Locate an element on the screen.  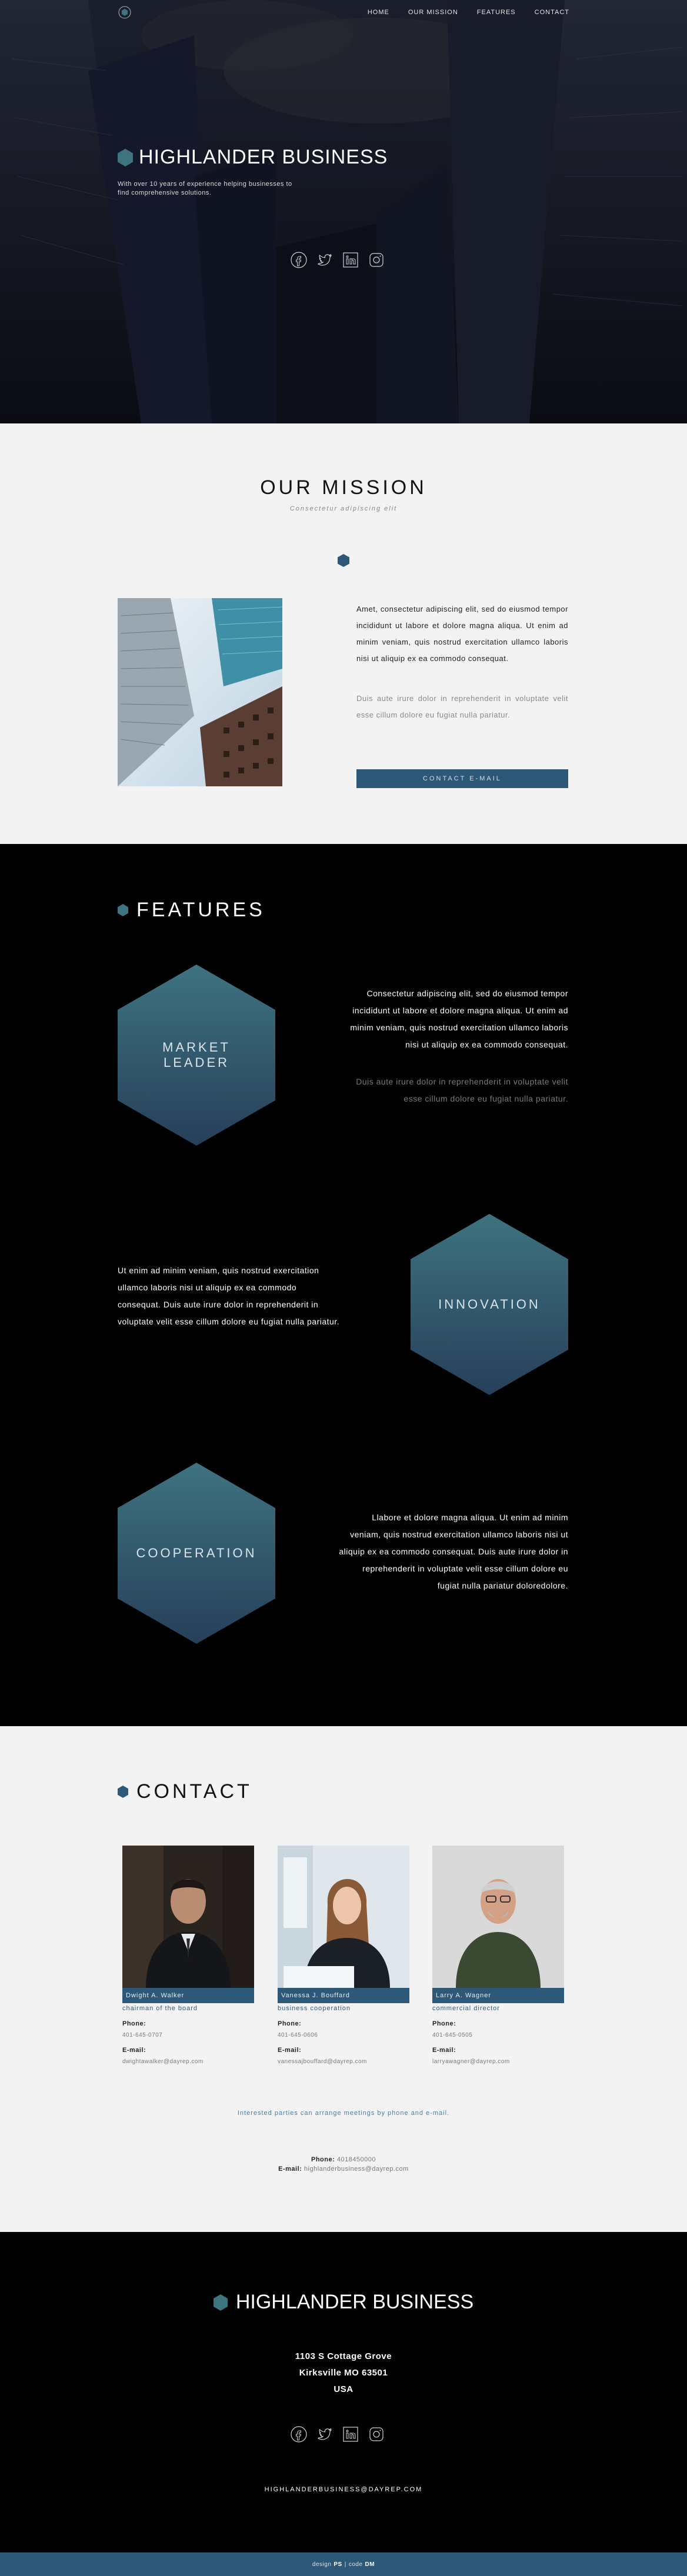
nav-item-home: HOME is located at coordinates (378, 12).